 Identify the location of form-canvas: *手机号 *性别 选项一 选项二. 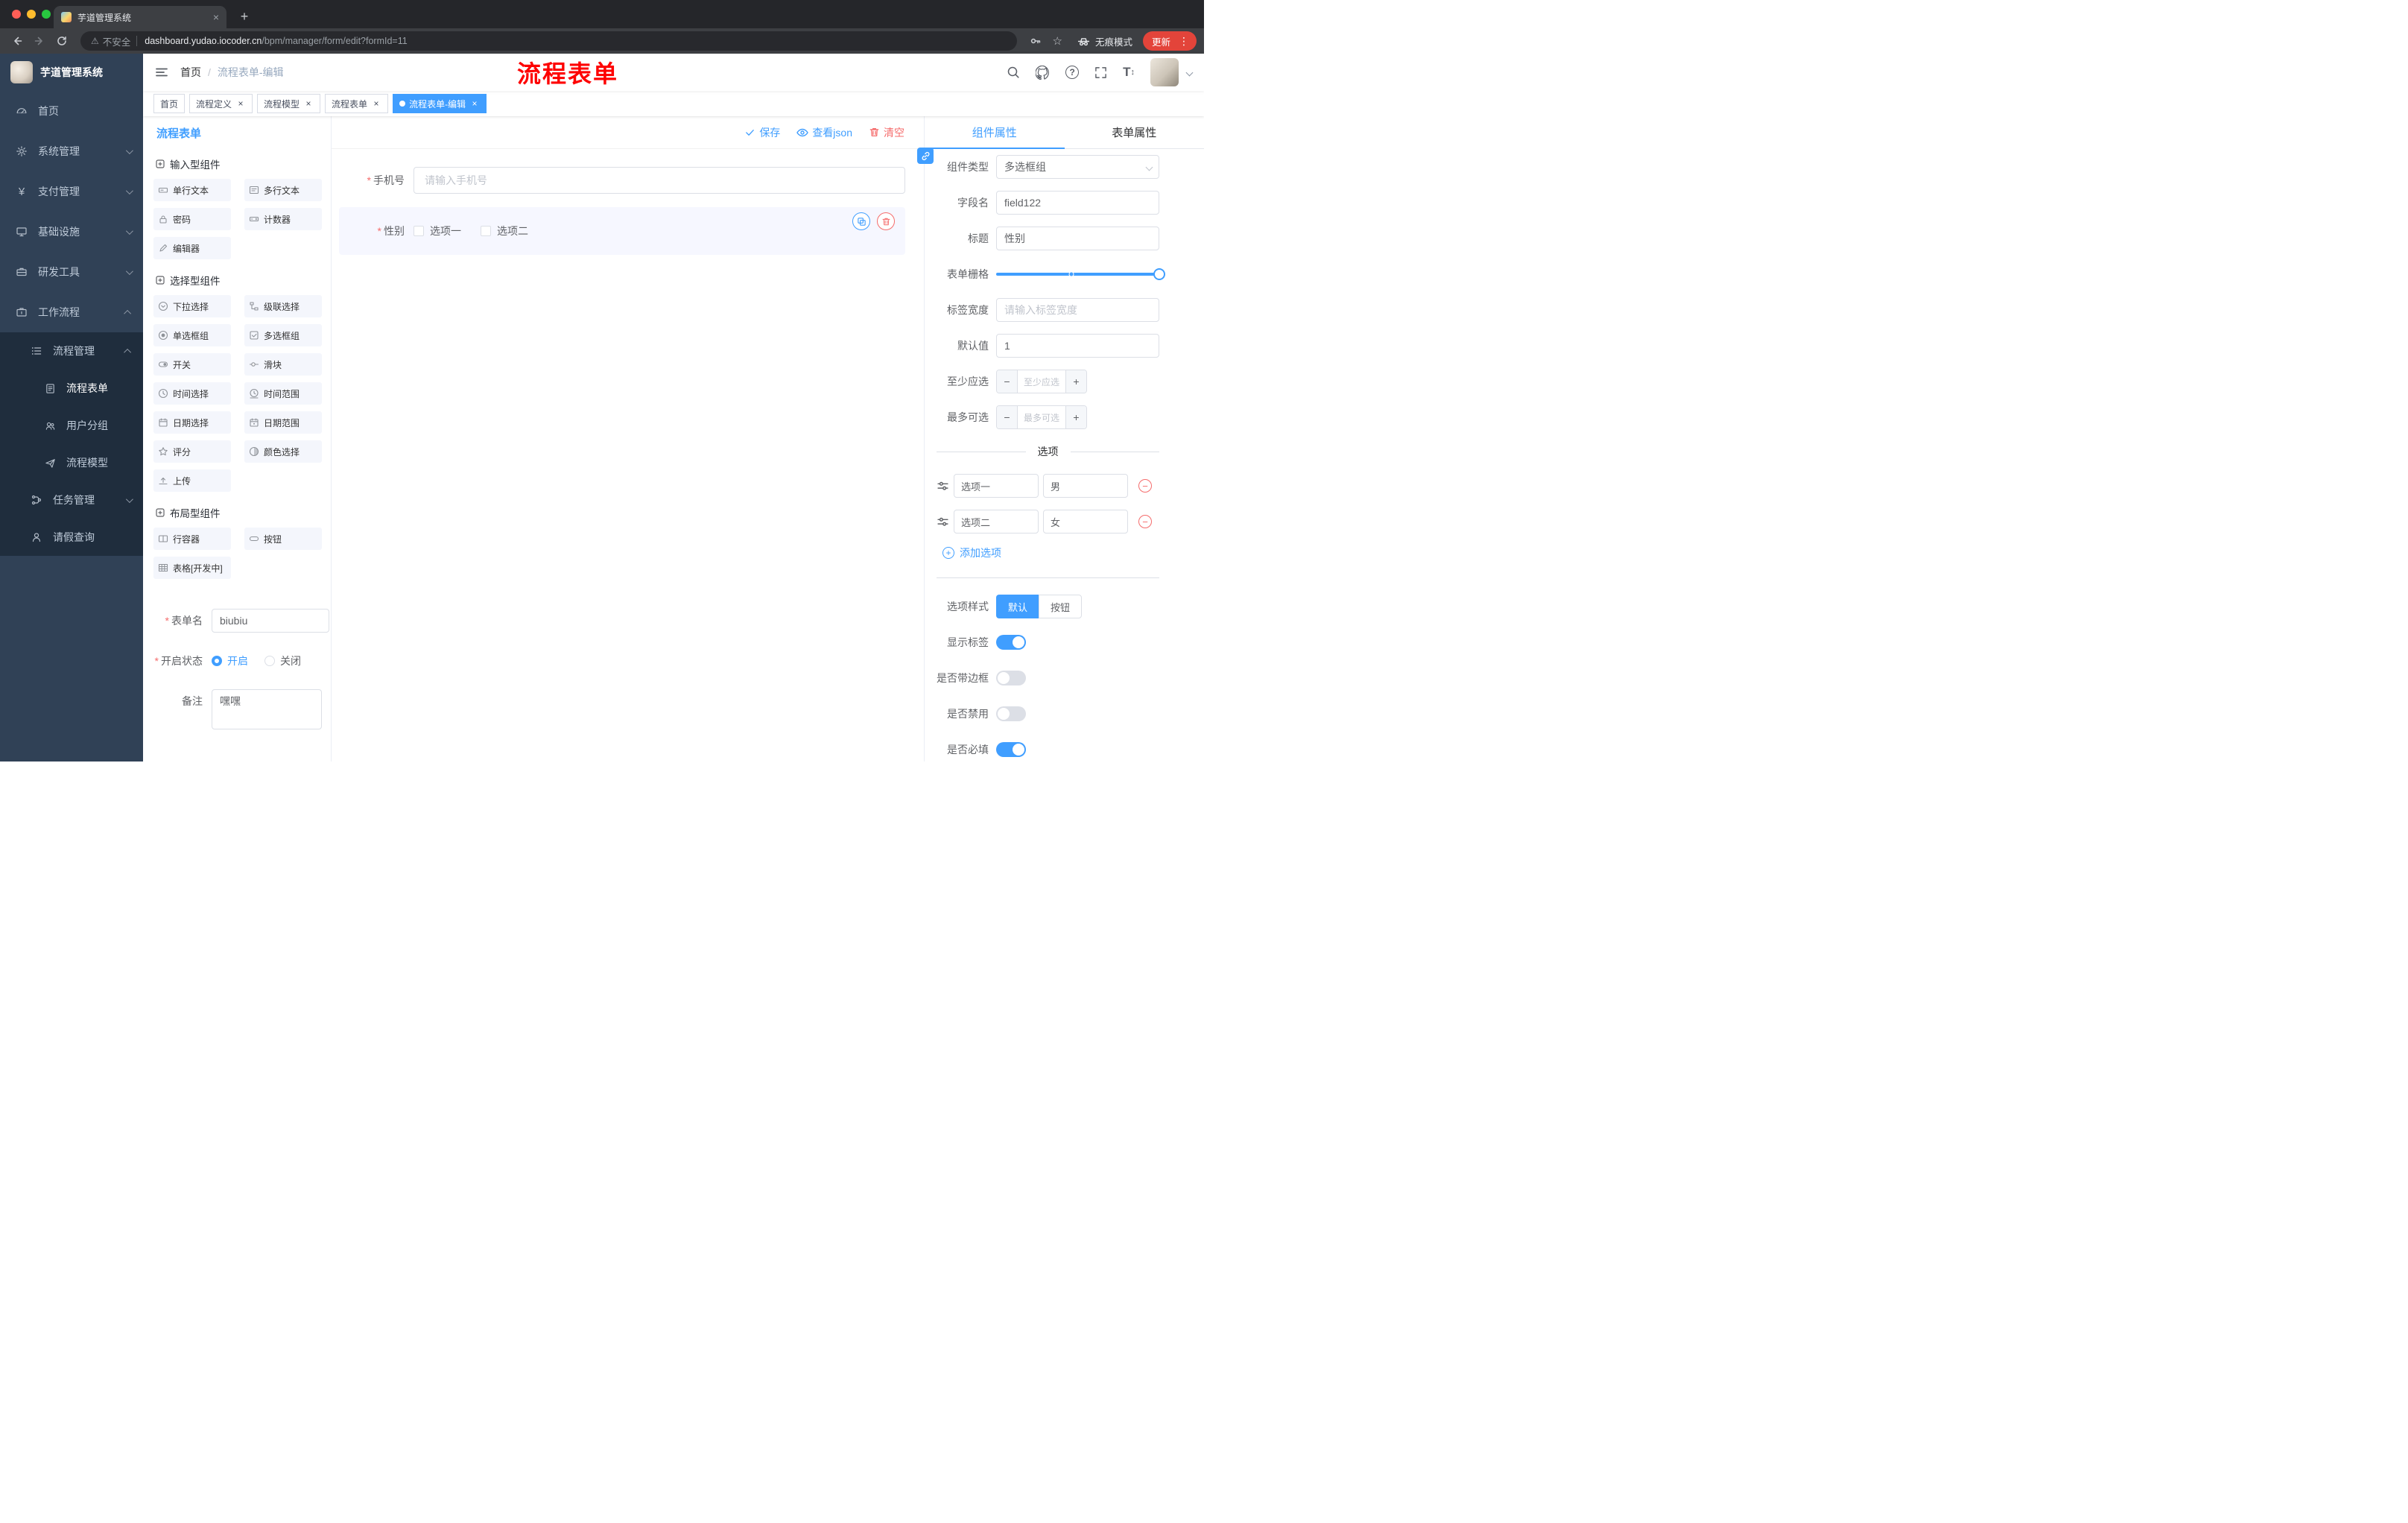
(628, 456).